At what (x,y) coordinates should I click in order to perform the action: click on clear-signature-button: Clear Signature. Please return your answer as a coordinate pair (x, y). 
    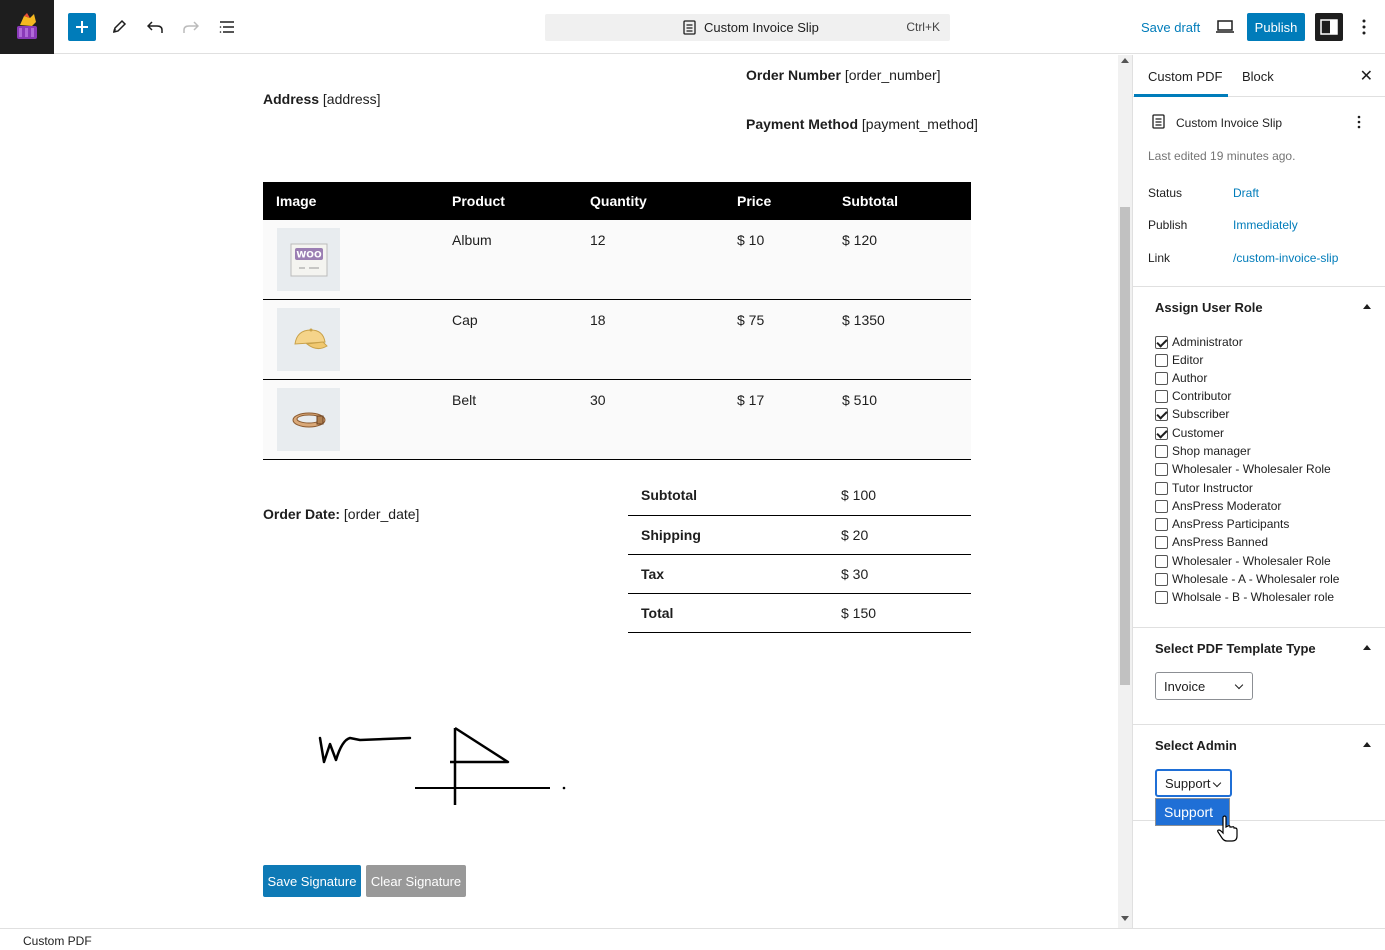
    Looking at the image, I should click on (416, 881).